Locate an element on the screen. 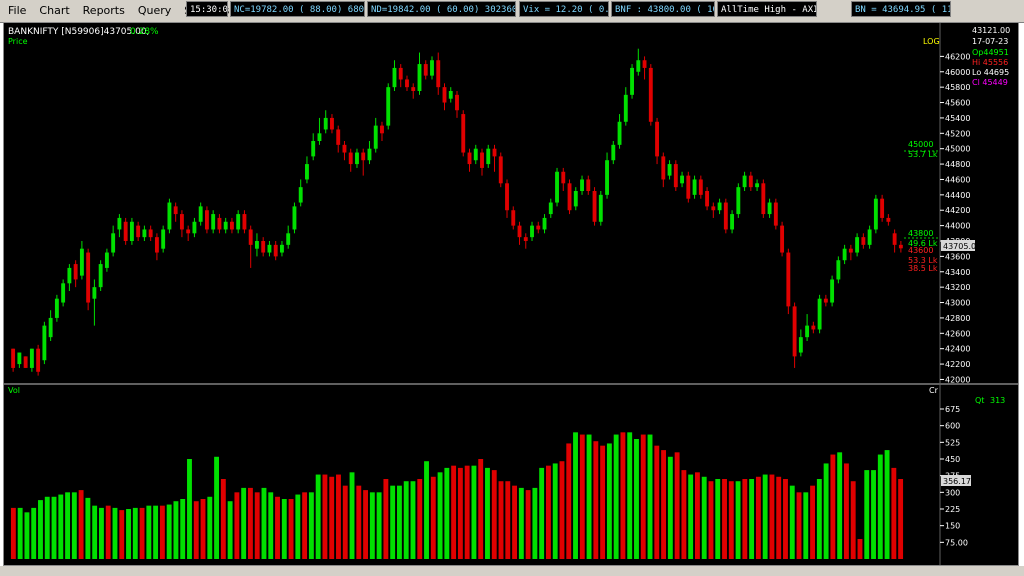 Image resolution: width=1024 pixels, height=576 pixels. info-value: 43121.00 is located at coordinates (991, 30).